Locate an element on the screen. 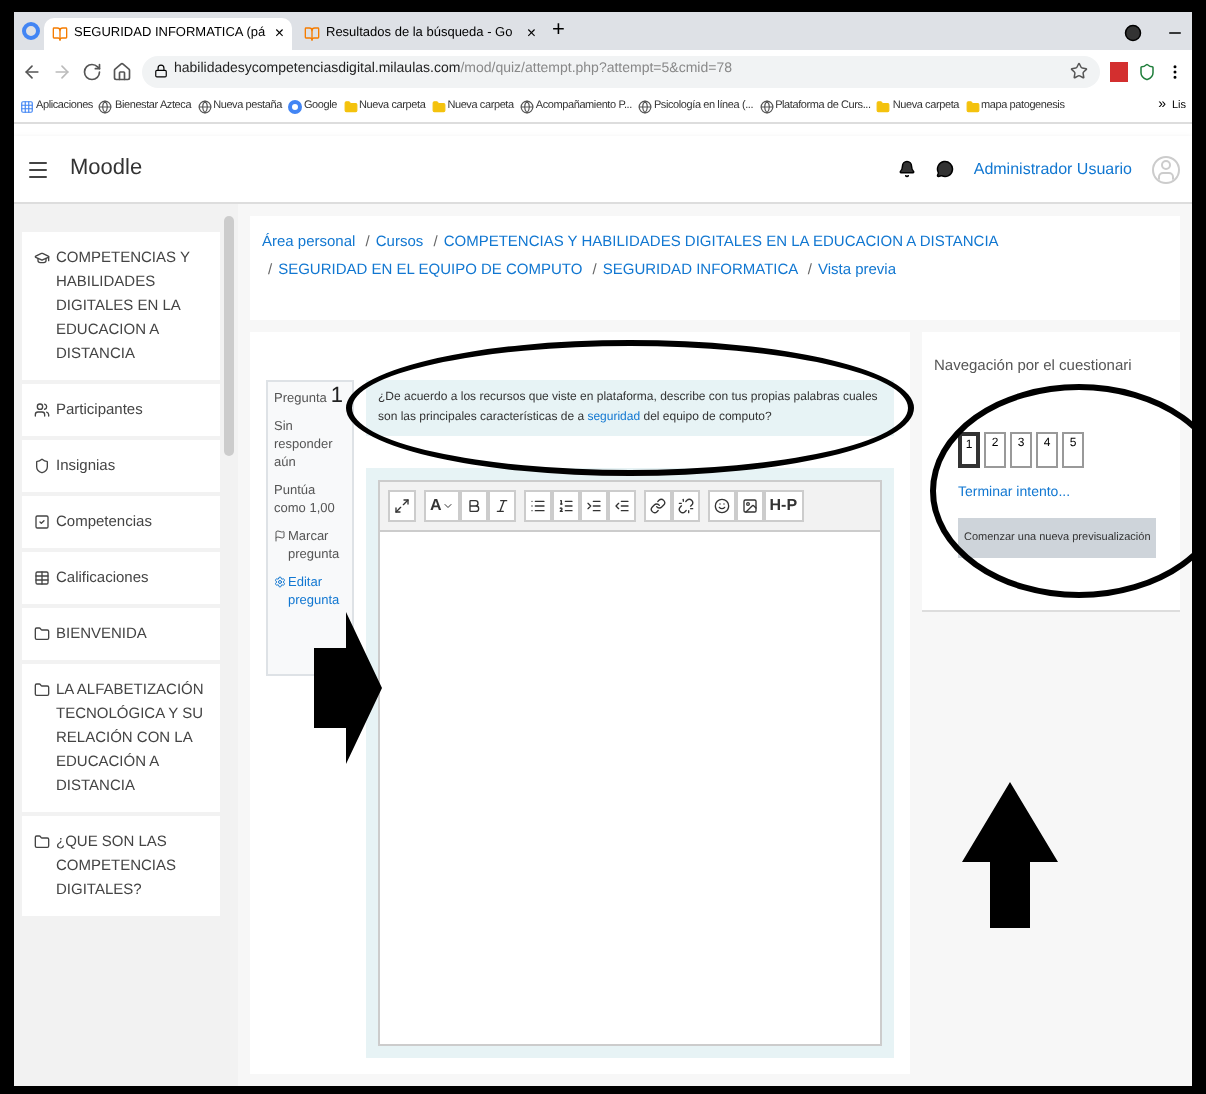 The width and height of the screenshot is (1206, 1094). caret-icon is located at coordinates (447, 506).